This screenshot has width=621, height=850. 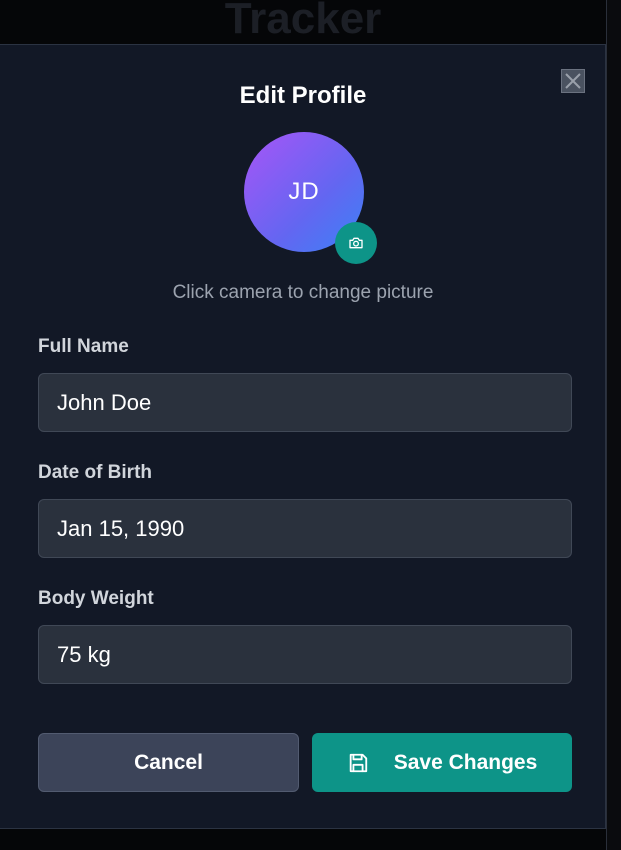 What do you see at coordinates (358, 763) in the screenshot?
I see `save-icon` at bounding box center [358, 763].